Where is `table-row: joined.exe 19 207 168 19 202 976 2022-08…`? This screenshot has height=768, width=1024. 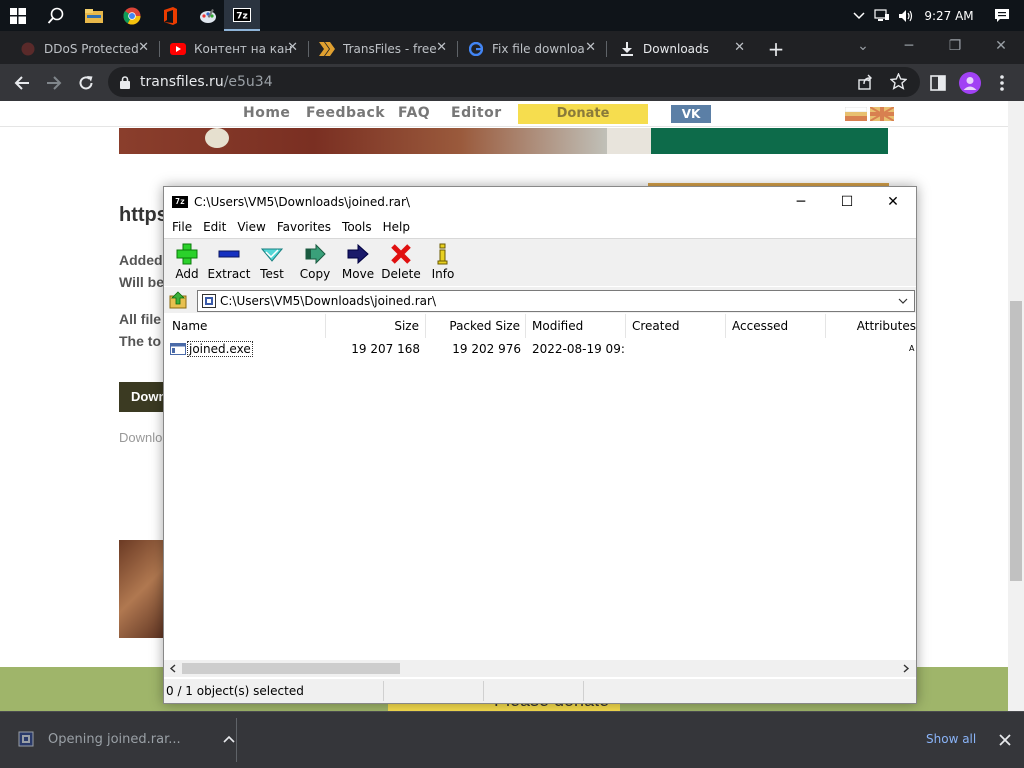
table-row: joined.exe 19 207 168 19 202 976 2022-08… is located at coordinates (540, 349).